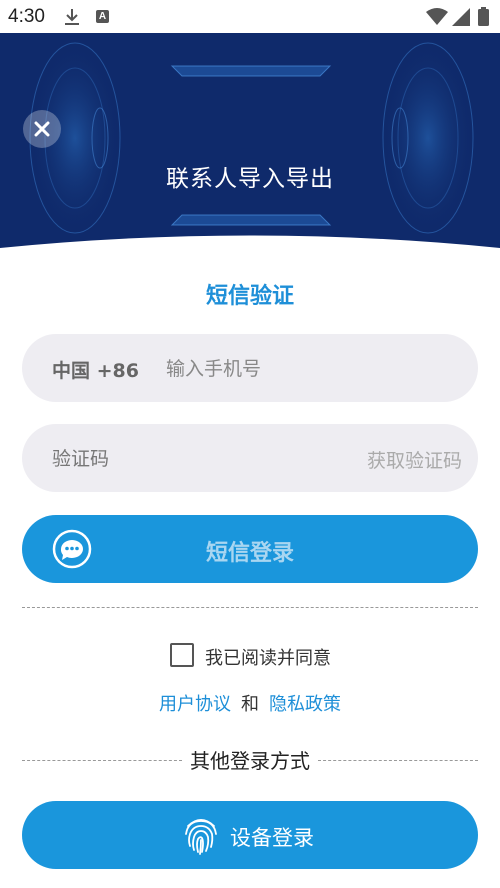 This screenshot has height=888, width=500. What do you see at coordinates (182, 655) in the screenshot?
I see `agreement-checkbox` at bounding box center [182, 655].